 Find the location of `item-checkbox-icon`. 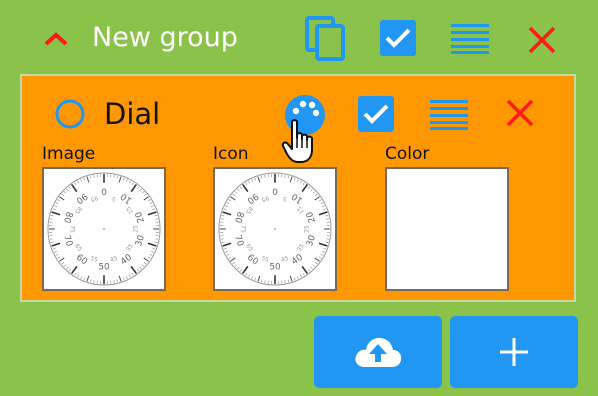

item-checkbox-icon is located at coordinates (376, 114).